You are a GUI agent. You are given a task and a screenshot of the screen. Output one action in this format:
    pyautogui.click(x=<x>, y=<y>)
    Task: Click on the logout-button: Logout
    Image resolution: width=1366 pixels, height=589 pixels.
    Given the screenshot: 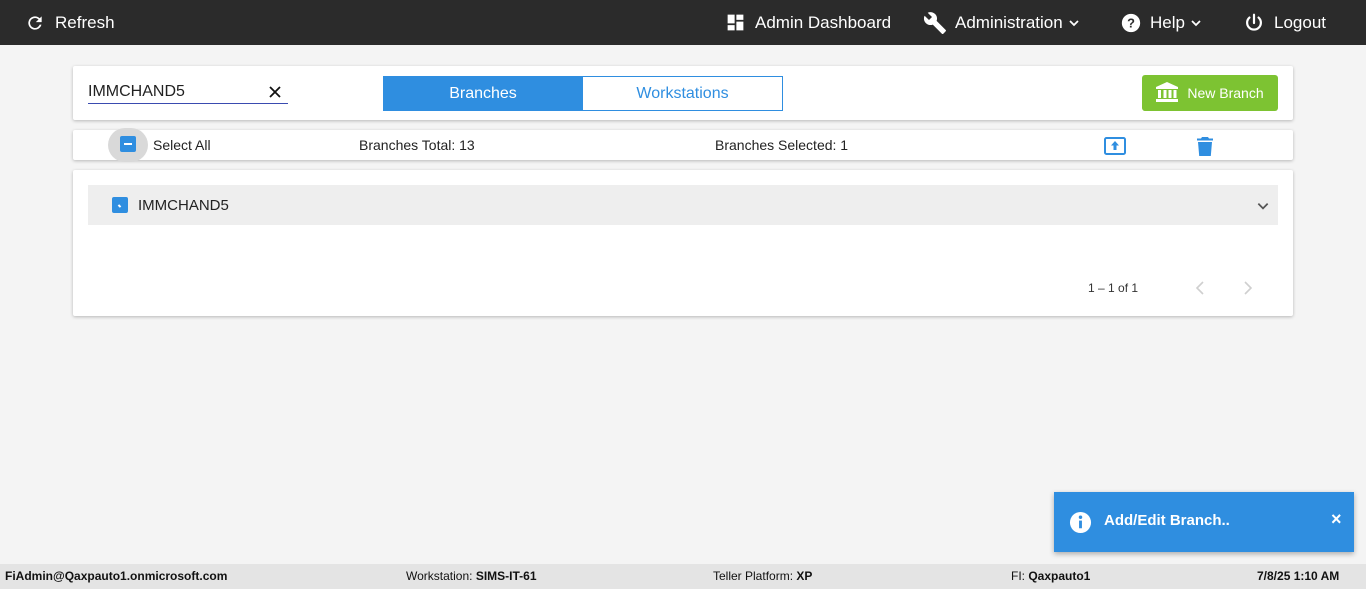 What is the action you would take?
    pyautogui.click(x=1284, y=22)
    